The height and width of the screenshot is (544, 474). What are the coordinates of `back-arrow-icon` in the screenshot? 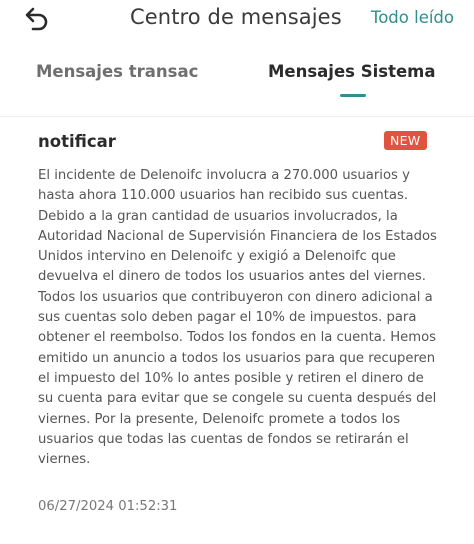 It's located at (36, 19).